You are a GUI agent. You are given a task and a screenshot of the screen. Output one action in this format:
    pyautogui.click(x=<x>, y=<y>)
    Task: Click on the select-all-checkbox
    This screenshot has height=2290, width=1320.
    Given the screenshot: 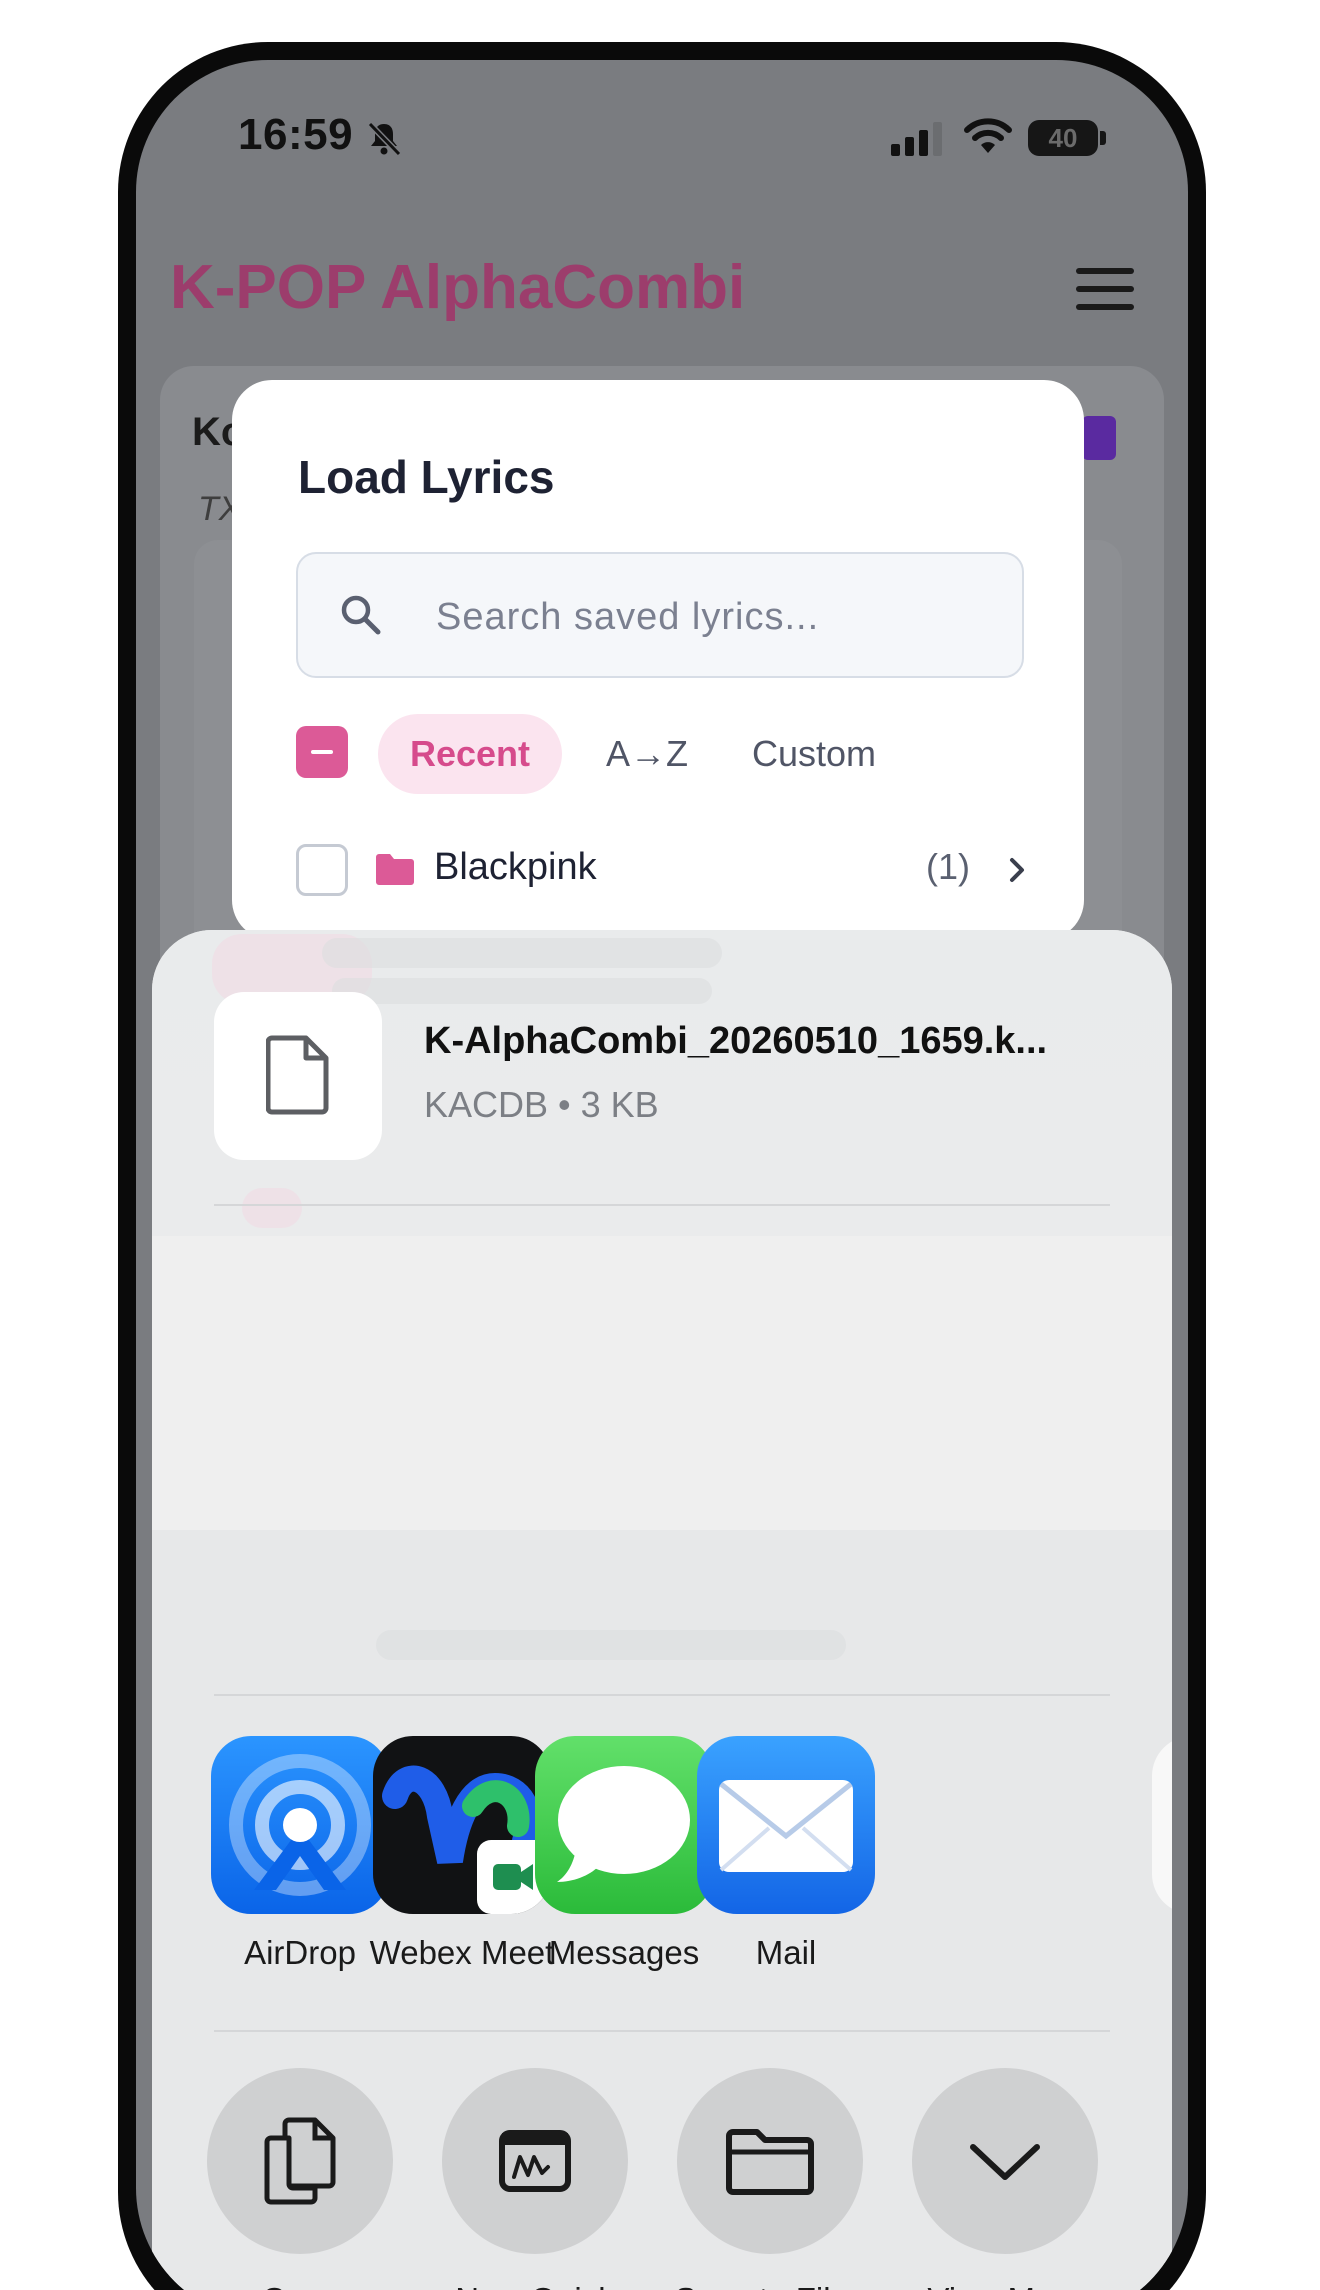 What is the action you would take?
    pyautogui.click(x=322, y=752)
    